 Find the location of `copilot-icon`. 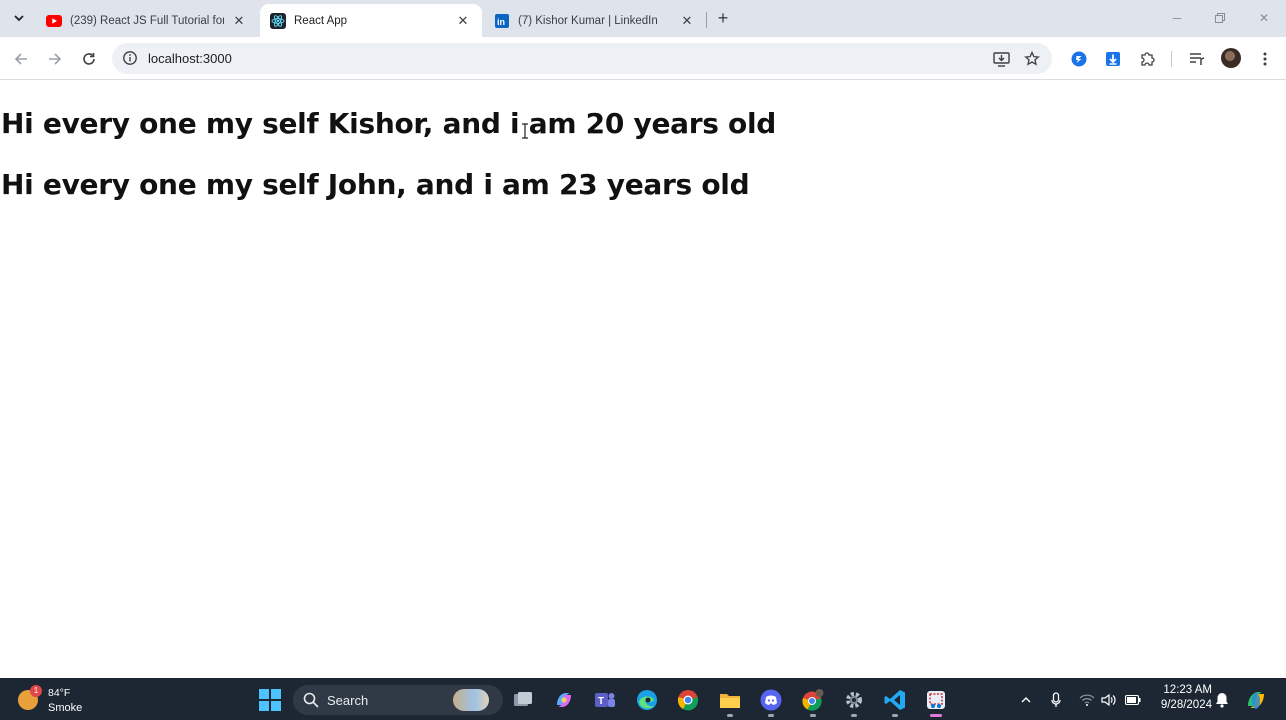

copilot-icon is located at coordinates (564, 700).